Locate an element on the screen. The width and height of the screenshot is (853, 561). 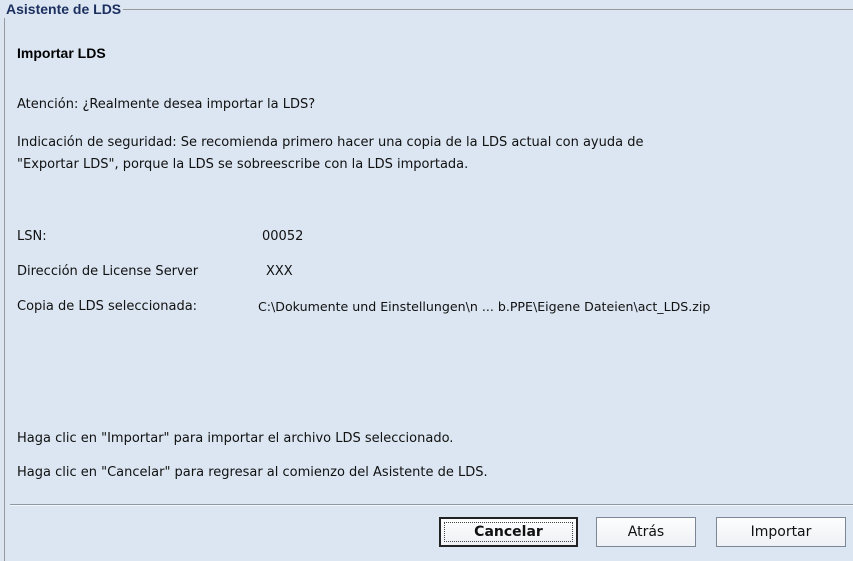
group-border-top is located at coordinates (428, 9).